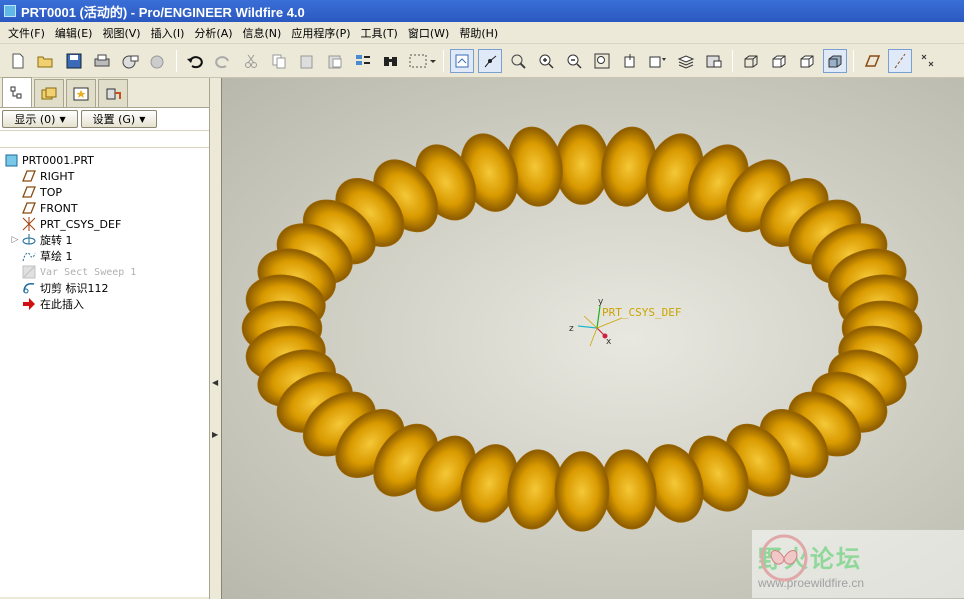  What do you see at coordinates (62, 304) in the screenshot?
I see `tree-item-label: 在此插入` at bounding box center [62, 304].